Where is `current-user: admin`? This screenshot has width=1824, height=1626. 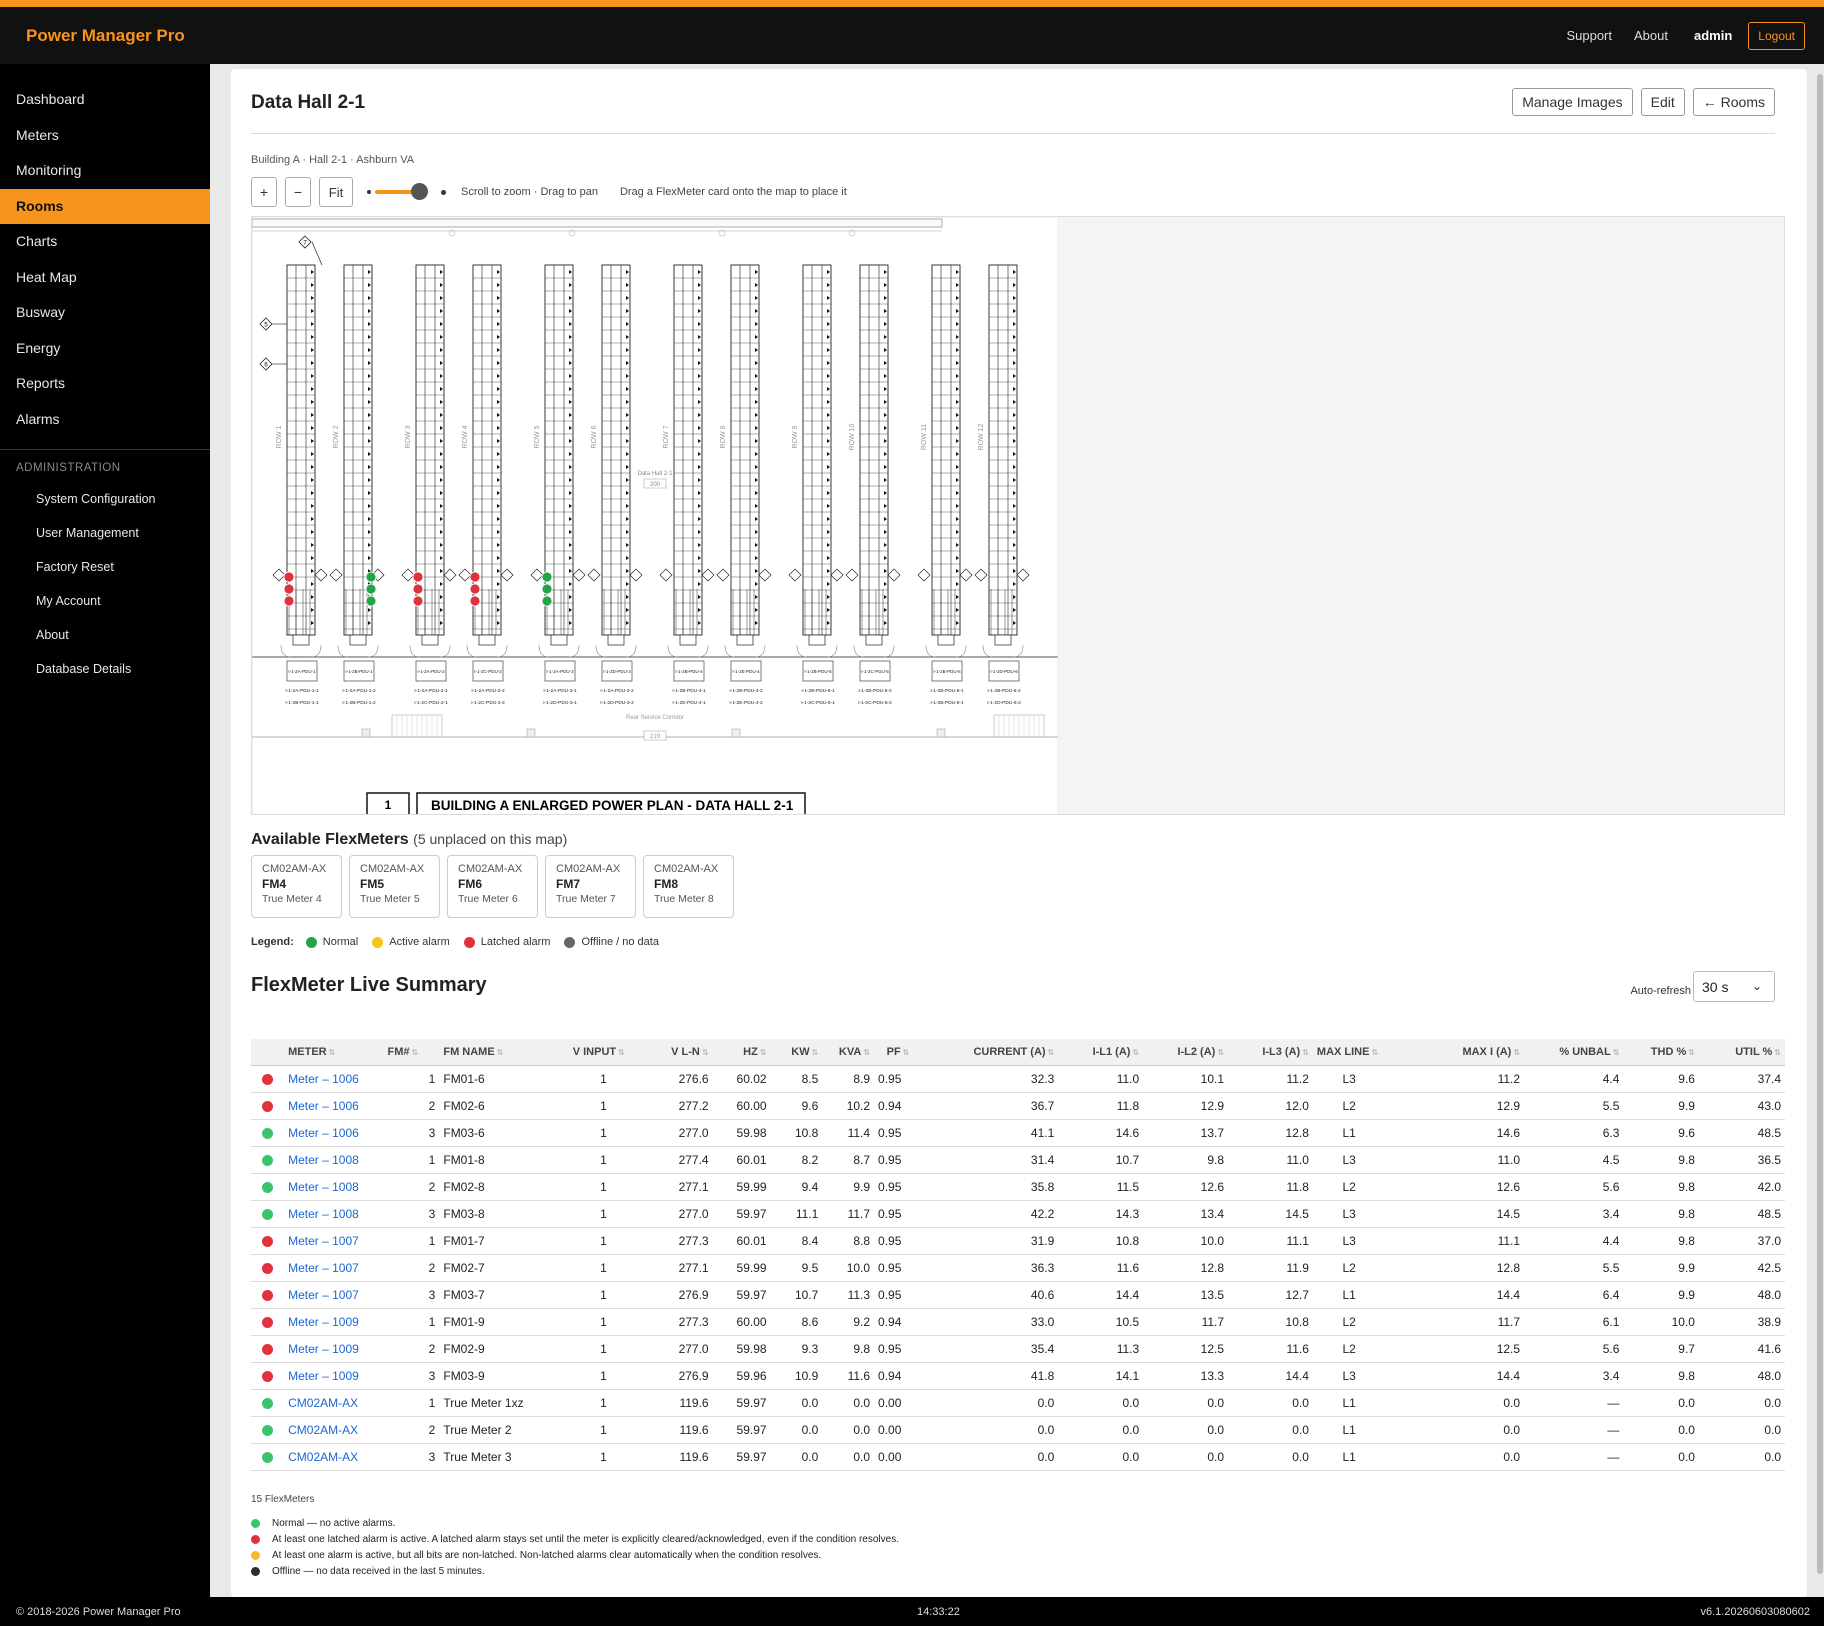
current-user: admin is located at coordinates (1713, 35).